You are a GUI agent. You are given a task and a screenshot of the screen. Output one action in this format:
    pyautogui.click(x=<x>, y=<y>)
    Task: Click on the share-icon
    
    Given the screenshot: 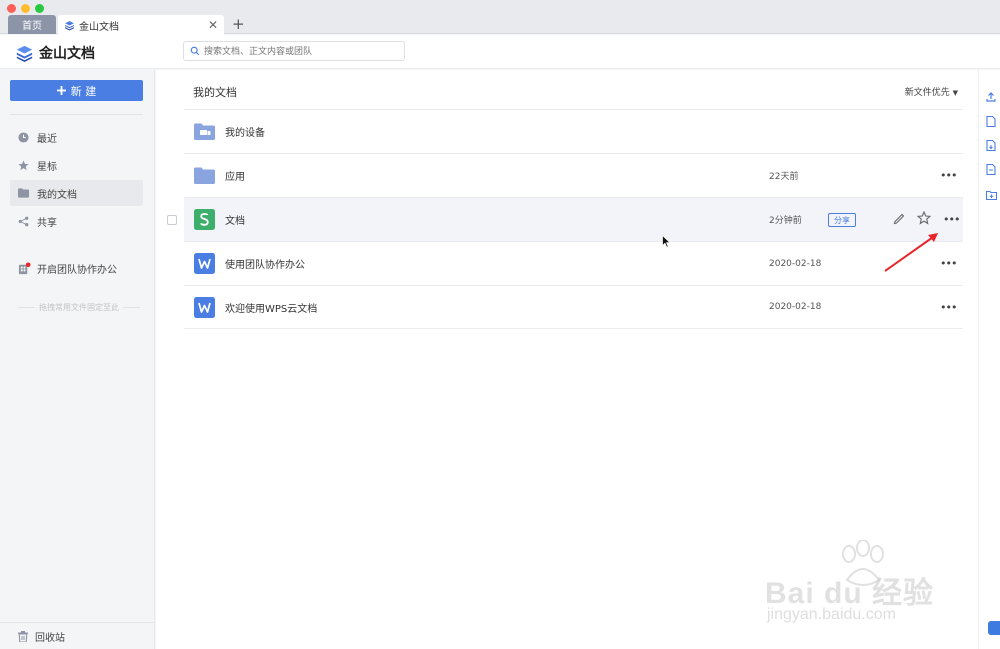 What is the action you would take?
    pyautogui.click(x=23, y=221)
    